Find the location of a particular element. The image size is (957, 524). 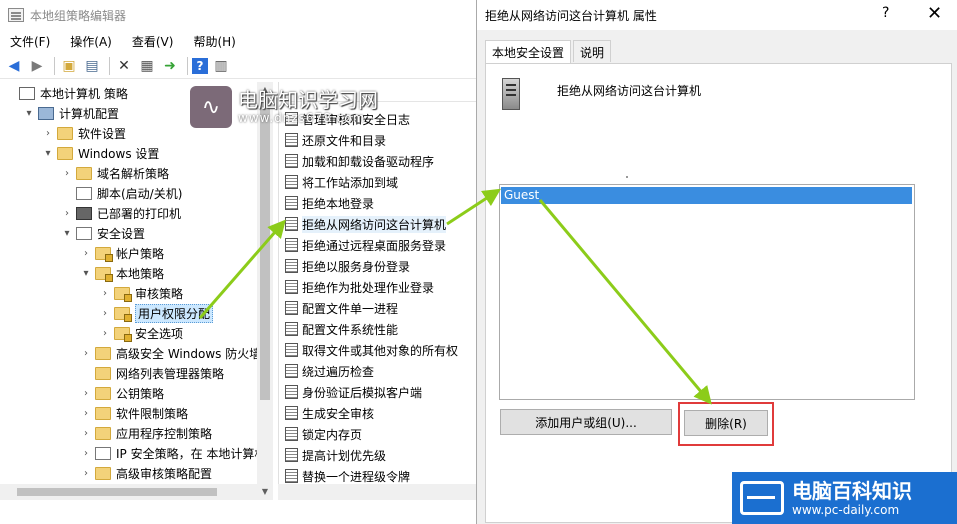

policy-list-item: 绕过遍历检查 is located at coordinates (329, 371).